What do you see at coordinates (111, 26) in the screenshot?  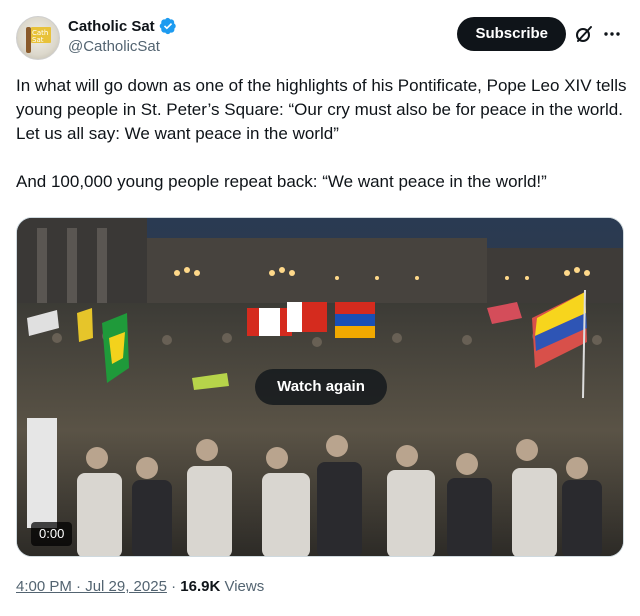 I see `display-name: Catholic Sat` at bounding box center [111, 26].